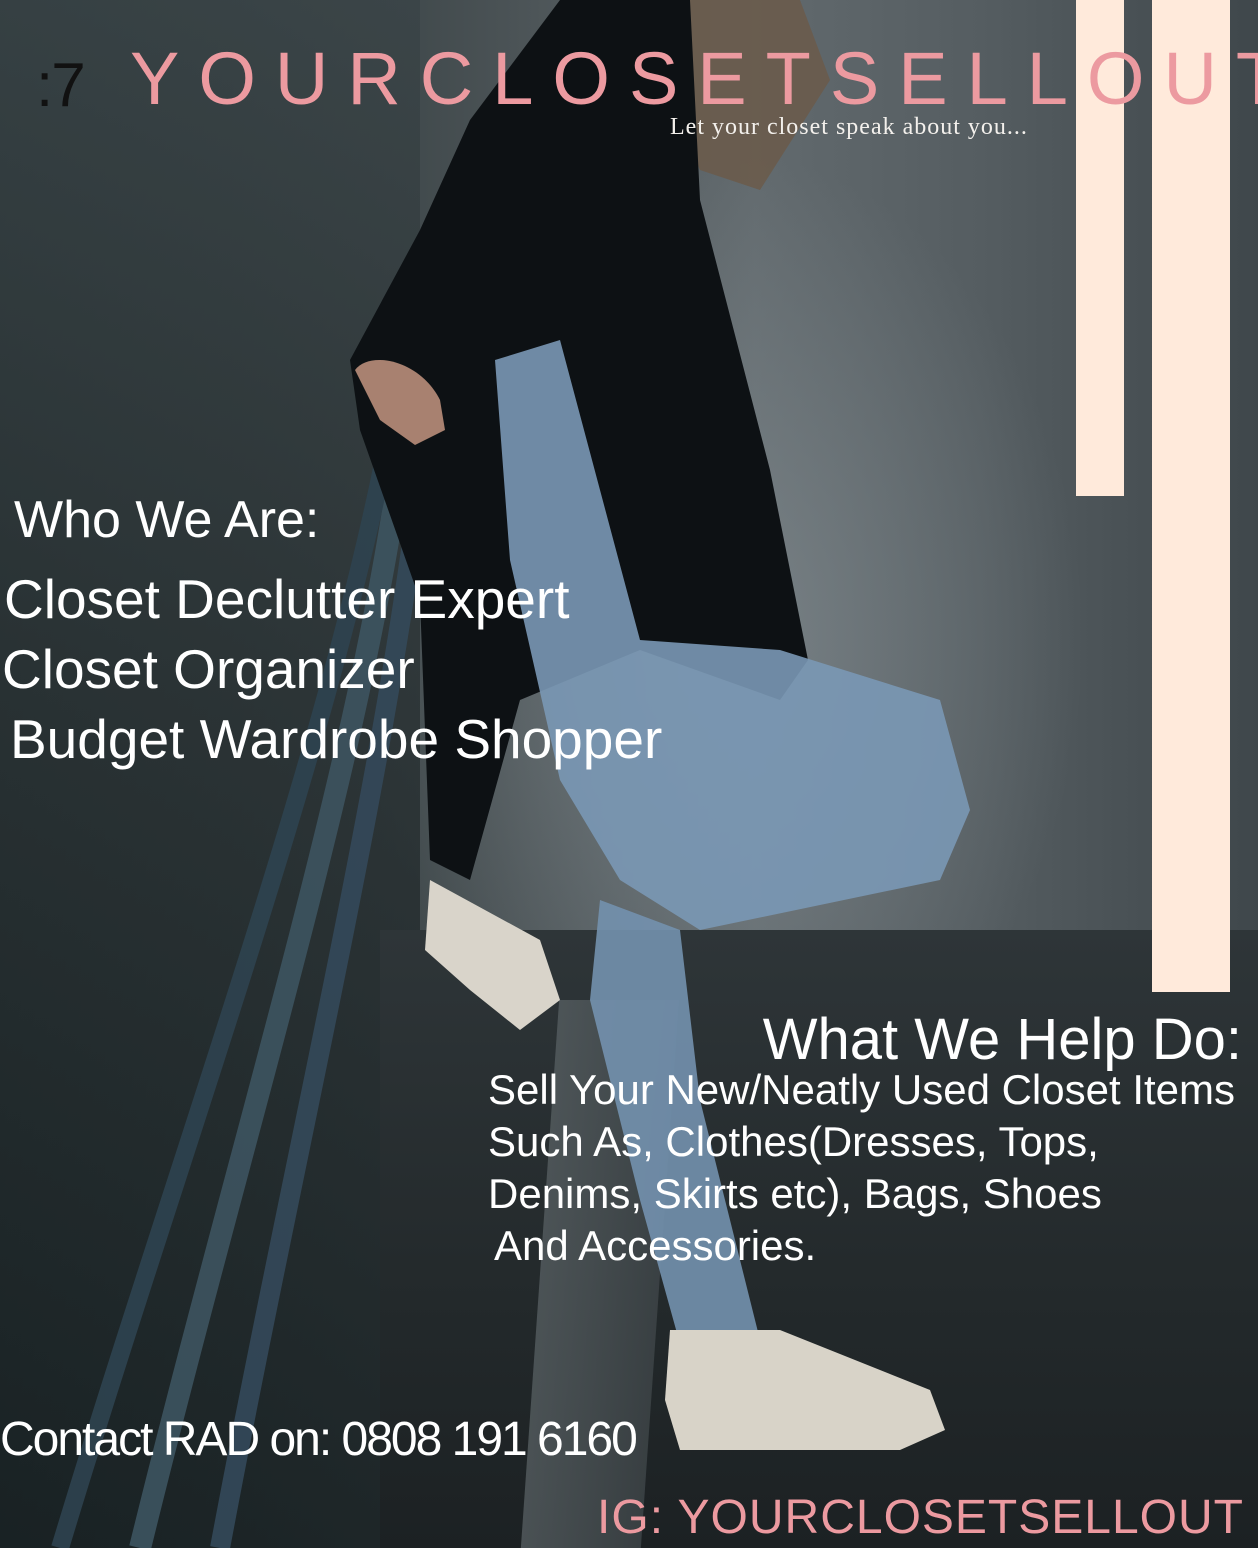 The image size is (1258, 1548). What do you see at coordinates (492, 955) in the screenshot?
I see `shoe-upper` at bounding box center [492, 955].